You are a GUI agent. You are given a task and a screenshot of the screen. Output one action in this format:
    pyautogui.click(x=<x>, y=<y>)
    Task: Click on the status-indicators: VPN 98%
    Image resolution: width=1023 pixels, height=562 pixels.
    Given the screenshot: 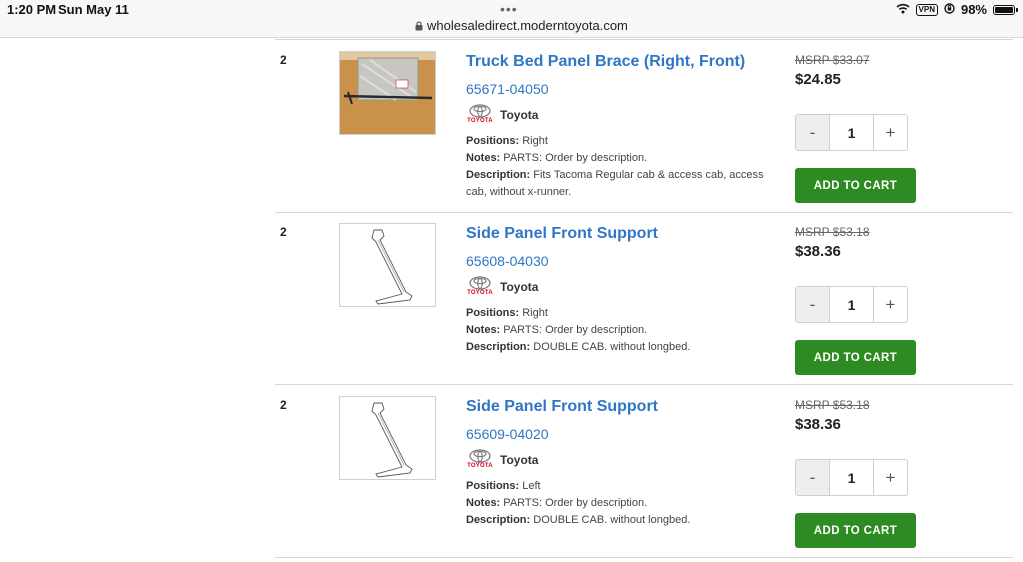 What is the action you would take?
    pyautogui.click(x=956, y=9)
    